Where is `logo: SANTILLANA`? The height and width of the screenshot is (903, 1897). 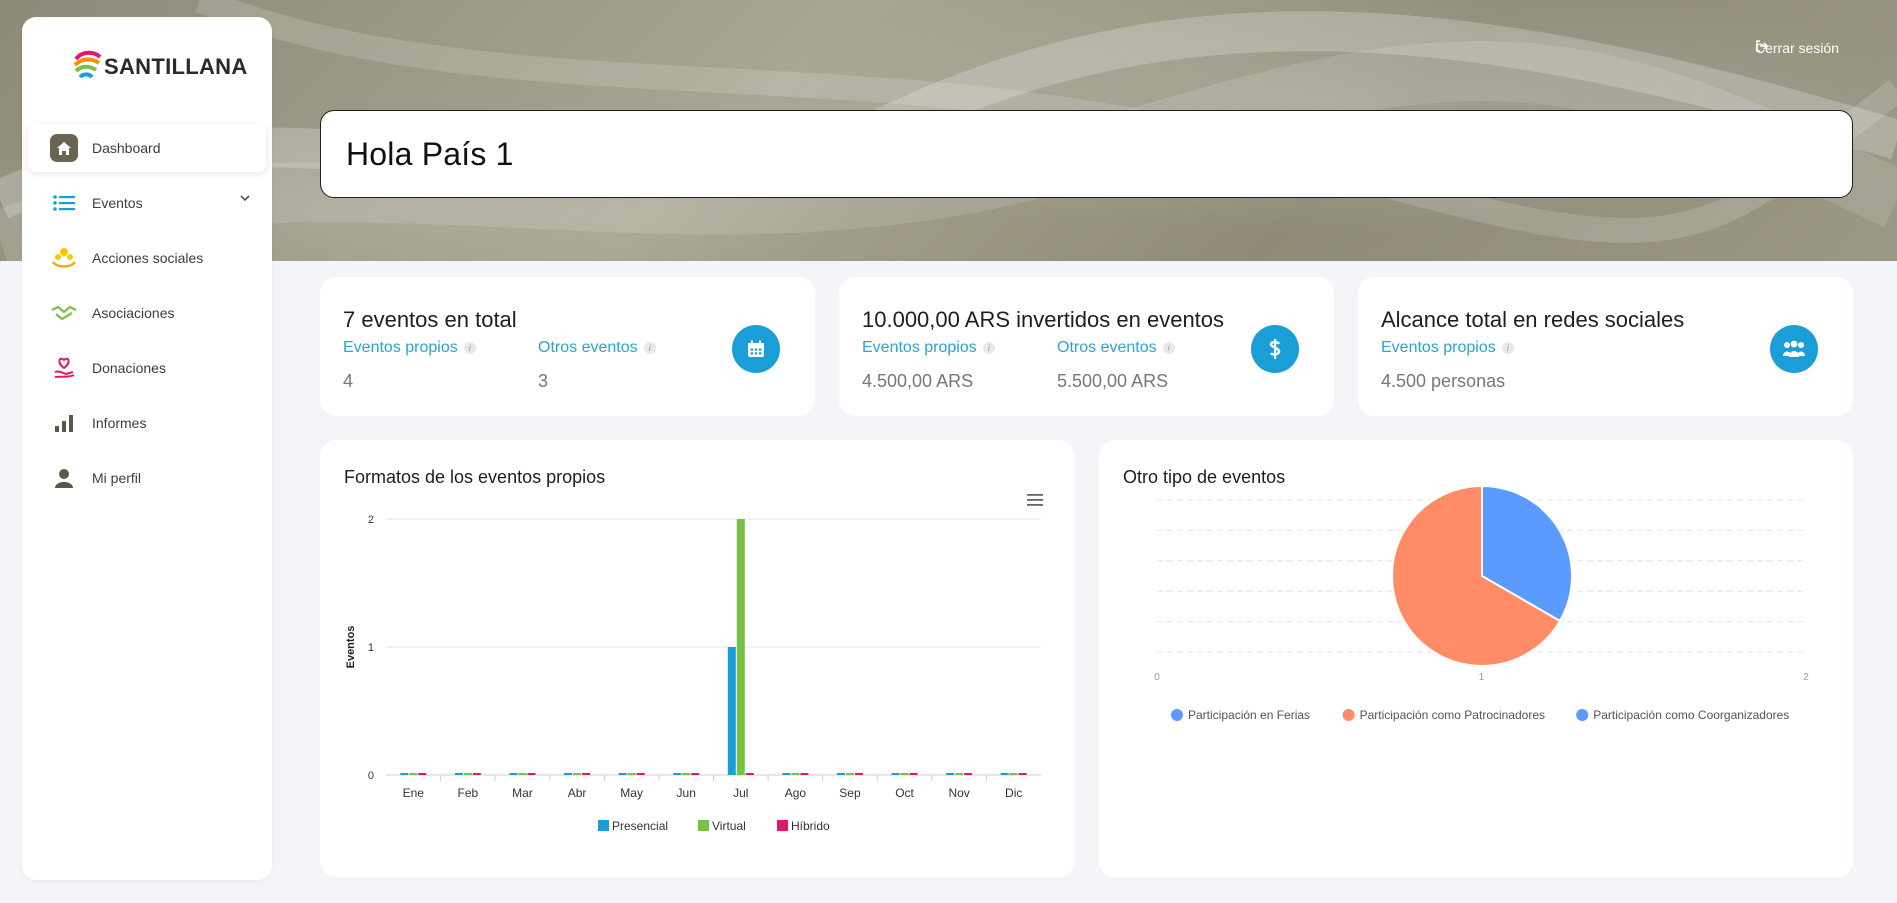 logo: SANTILLANA is located at coordinates (160, 67).